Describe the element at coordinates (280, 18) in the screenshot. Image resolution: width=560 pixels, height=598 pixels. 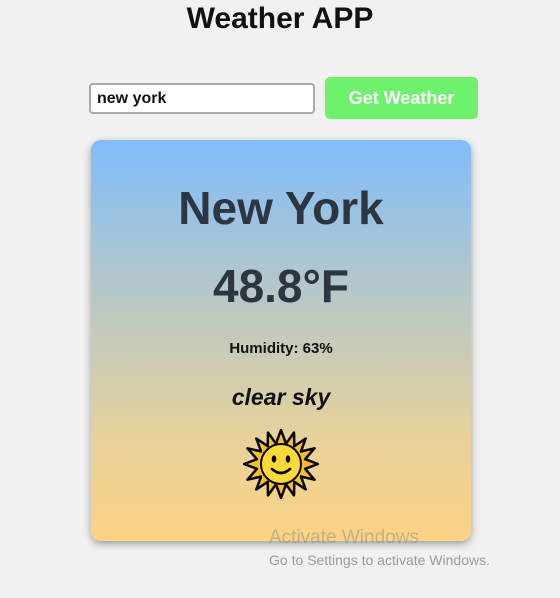
I see `app-title: Weather APP` at that location.